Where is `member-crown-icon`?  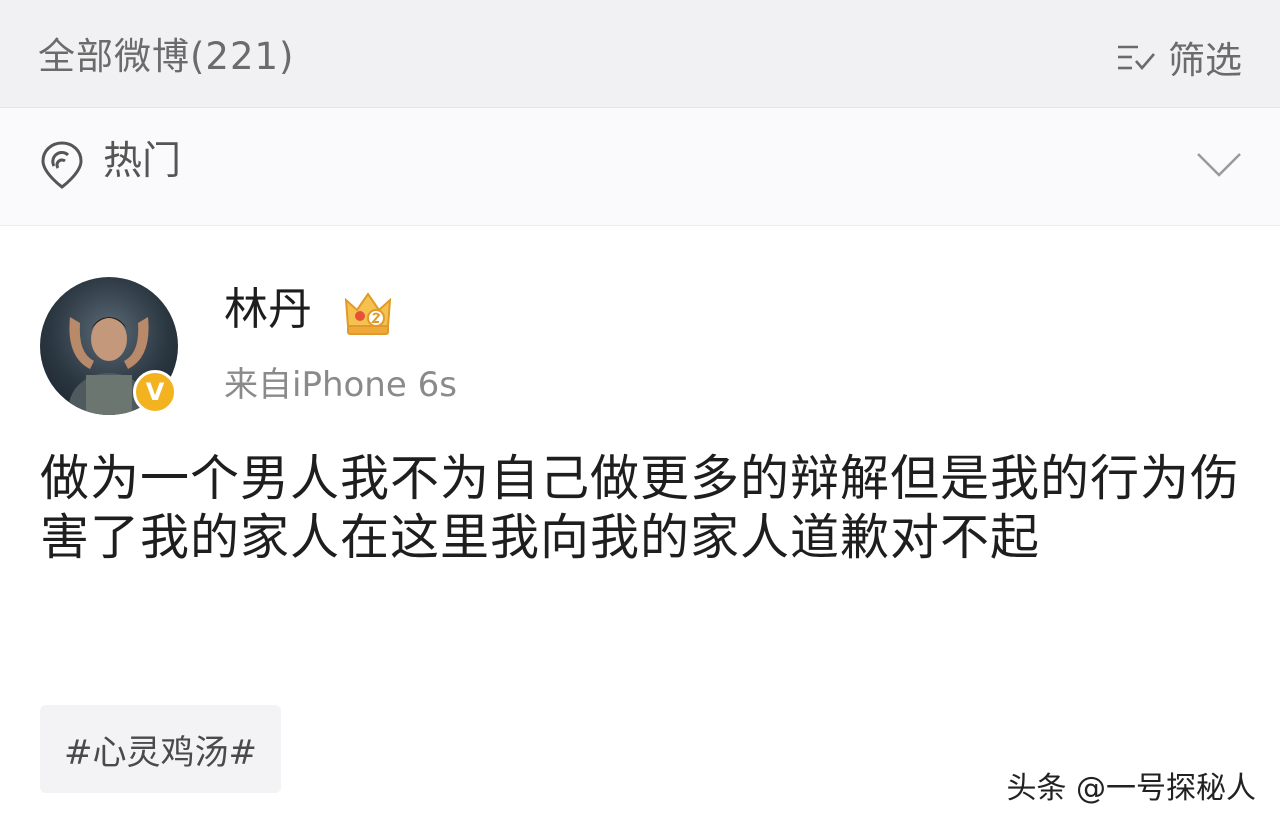 member-crown-icon is located at coordinates (368, 315).